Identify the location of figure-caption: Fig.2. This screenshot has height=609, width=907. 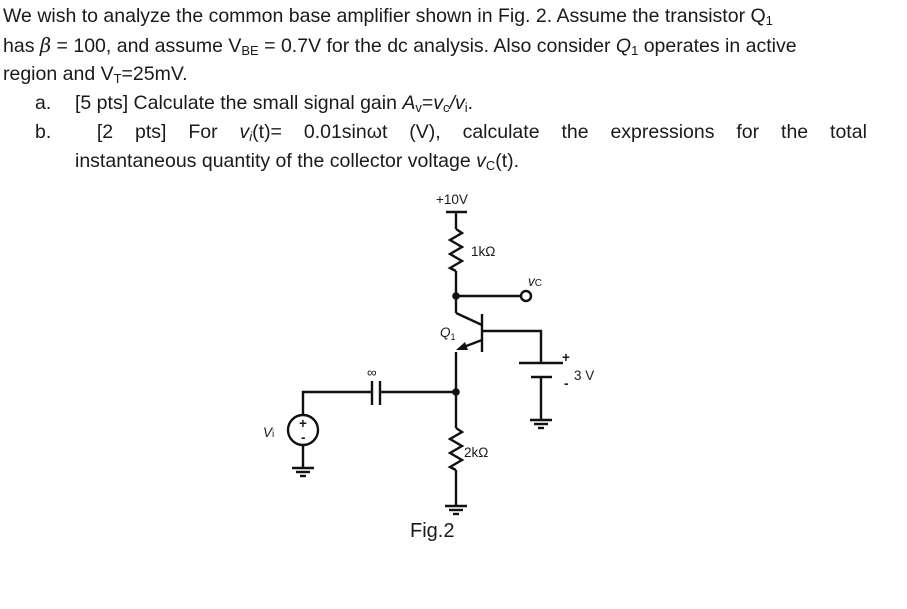
(432, 531).